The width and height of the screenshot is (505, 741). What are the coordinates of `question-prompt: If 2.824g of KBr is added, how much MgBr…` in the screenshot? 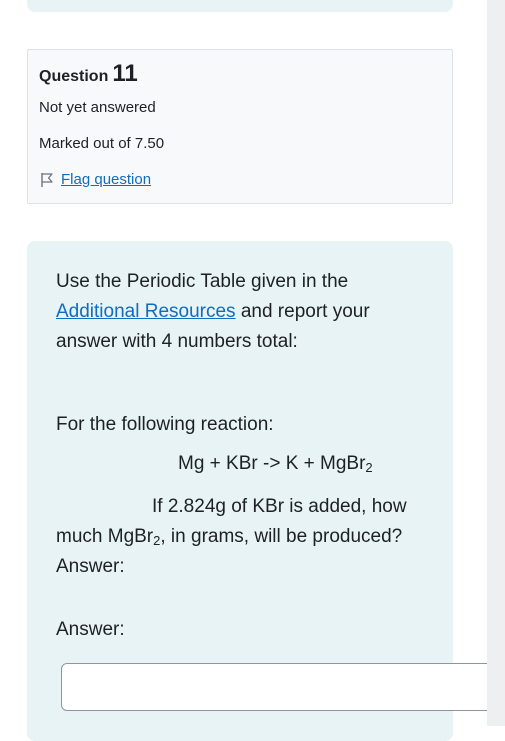 It's located at (236, 537).